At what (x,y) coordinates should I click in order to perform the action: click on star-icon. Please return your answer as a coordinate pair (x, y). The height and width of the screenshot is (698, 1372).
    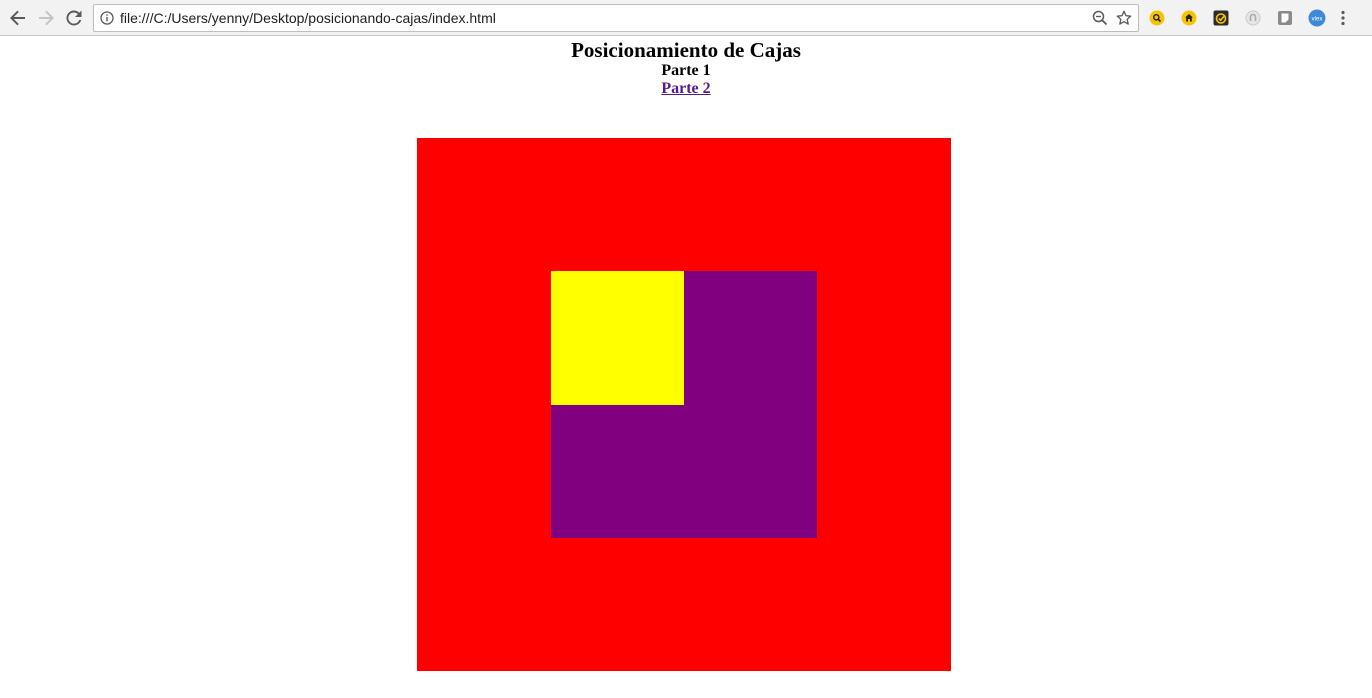
    Looking at the image, I should click on (1124, 18).